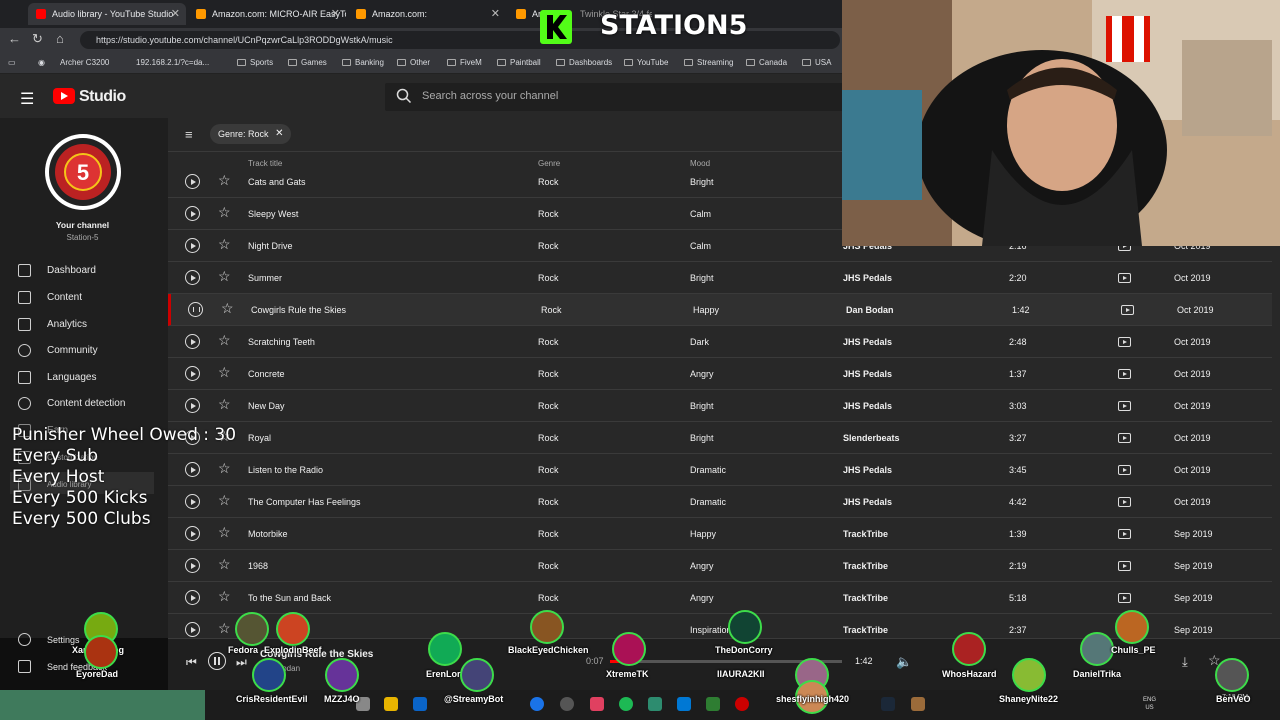  Describe the element at coordinates (268, 534) in the screenshot. I see `track-title: Motorbike` at that location.